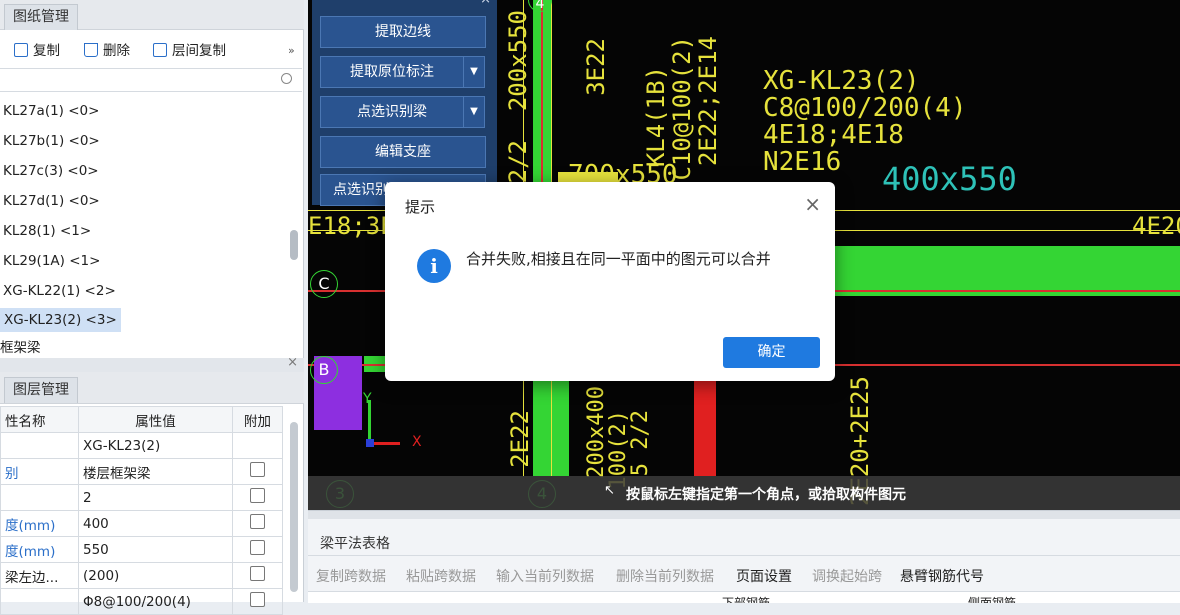  Describe the element at coordinates (51, 111) in the screenshot. I see `list-item: KL27a(1) <0>` at that location.